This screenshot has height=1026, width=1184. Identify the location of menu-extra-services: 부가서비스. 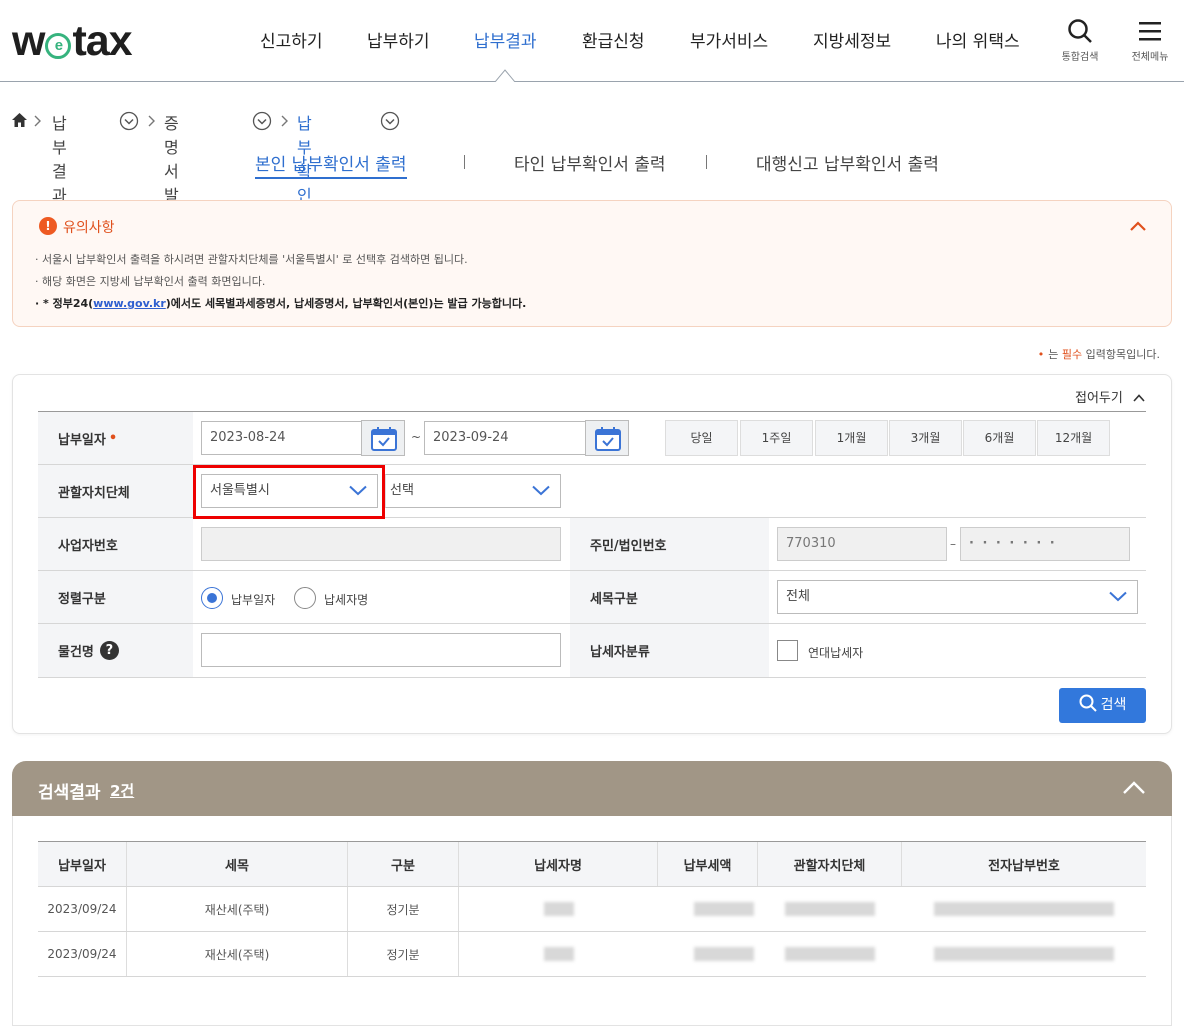
(729, 39).